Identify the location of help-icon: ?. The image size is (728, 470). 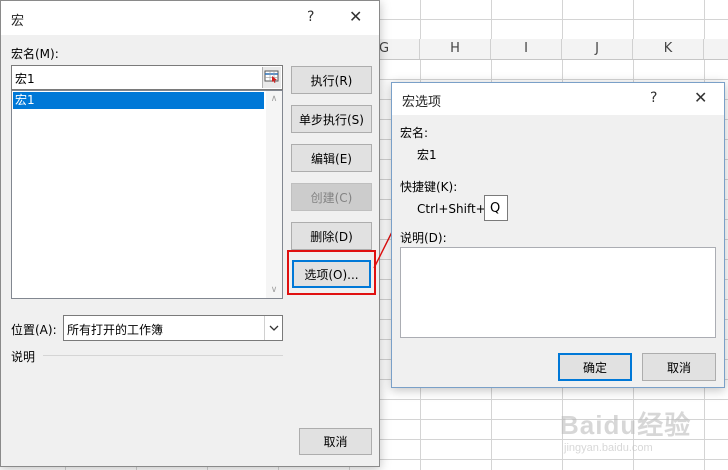
(653, 98).